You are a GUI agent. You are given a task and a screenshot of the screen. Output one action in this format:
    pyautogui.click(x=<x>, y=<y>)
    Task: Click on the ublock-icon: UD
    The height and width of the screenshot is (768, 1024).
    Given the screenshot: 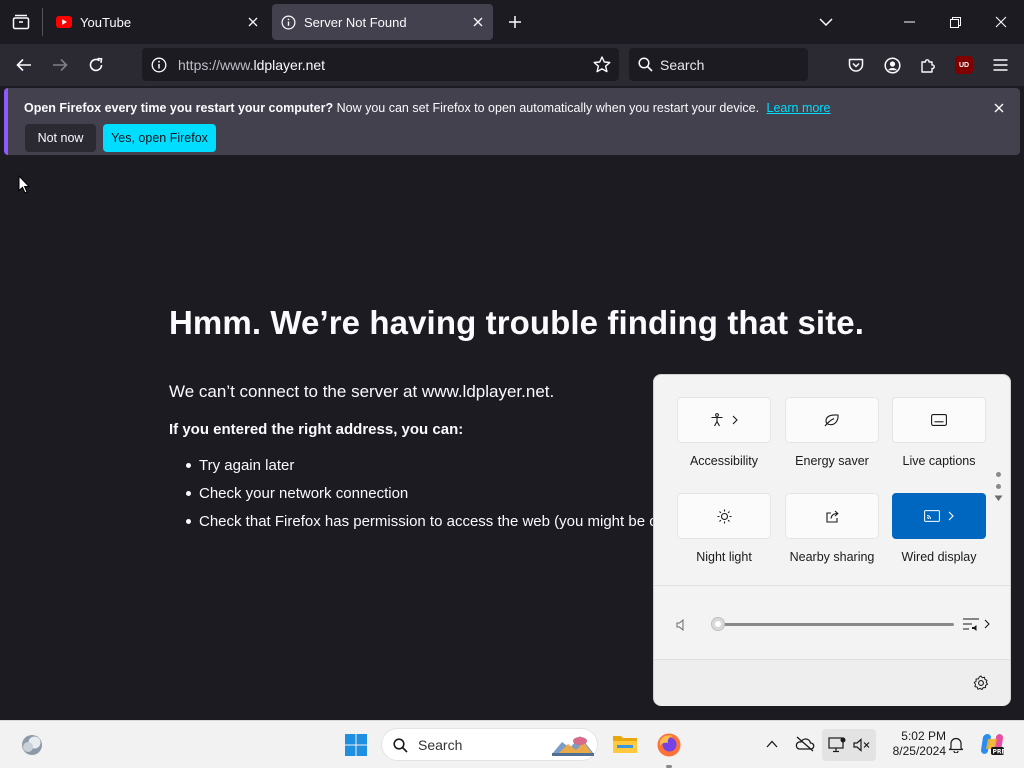 What is the action you would take?
    pyautogui.click(x=964, y=65)
    